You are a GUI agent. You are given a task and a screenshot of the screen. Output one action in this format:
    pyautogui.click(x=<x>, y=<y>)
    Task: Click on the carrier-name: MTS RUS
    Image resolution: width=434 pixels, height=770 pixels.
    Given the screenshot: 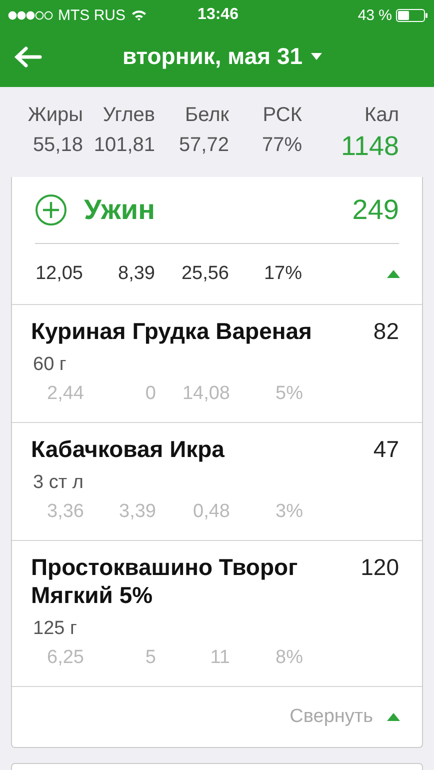 What is the action you would take?
    pyautogui.click(x=92, y=15)
    